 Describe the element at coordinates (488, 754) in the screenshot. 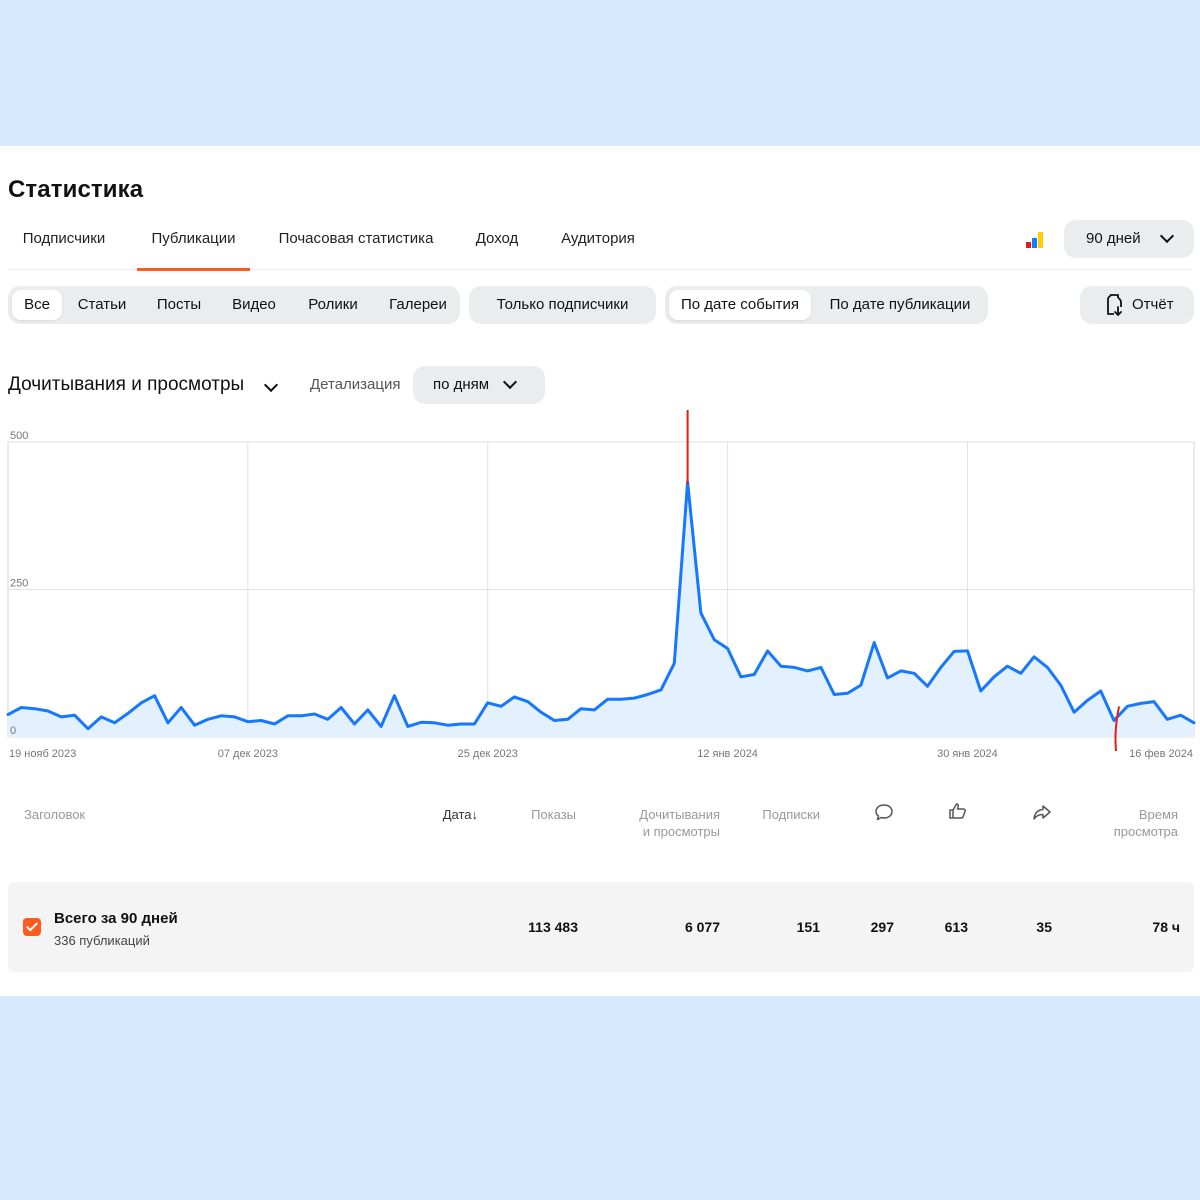

I see `x-tick-label: 25 дек 2023` at that location.